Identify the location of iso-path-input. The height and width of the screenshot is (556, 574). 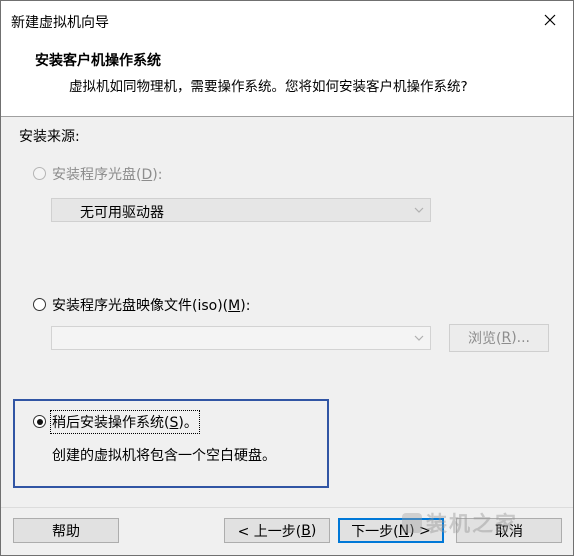
(241, 338).